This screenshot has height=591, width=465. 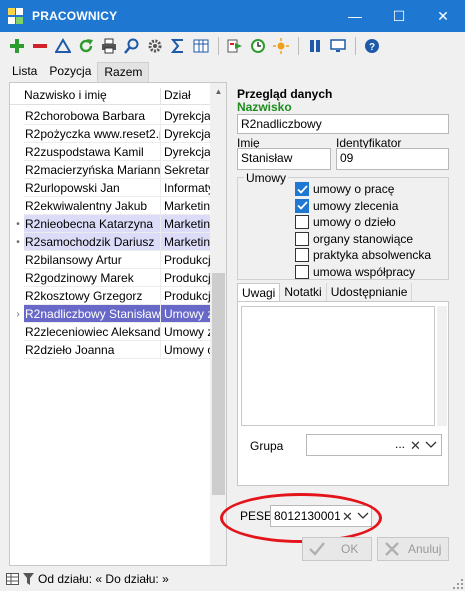 I want to click on column-header-department: Dział, so click(x=175, y=96).